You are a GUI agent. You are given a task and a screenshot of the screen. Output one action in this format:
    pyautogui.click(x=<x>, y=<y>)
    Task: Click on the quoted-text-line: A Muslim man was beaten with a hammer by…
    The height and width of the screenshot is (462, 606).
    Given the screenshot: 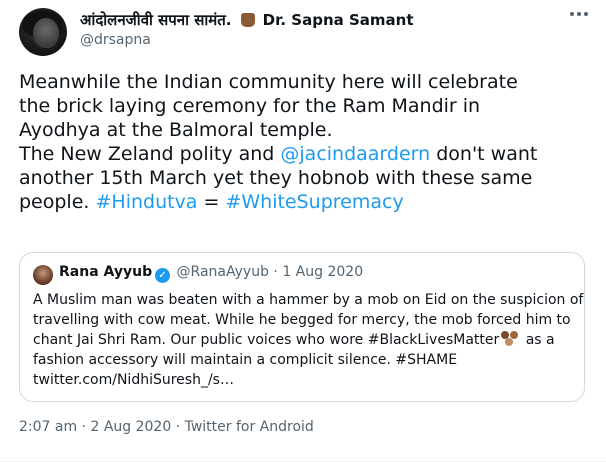 What is the action you would take?
    pyautogui.click(x=308, y=300)
    